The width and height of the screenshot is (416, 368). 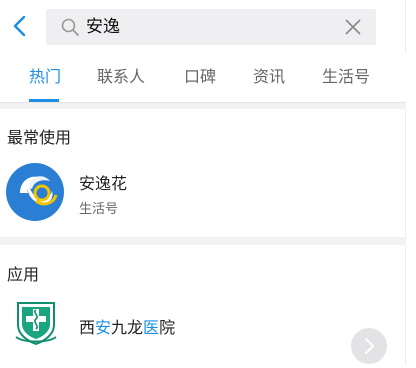 I want to click on floating-next-button, so click(x=369, y=346).